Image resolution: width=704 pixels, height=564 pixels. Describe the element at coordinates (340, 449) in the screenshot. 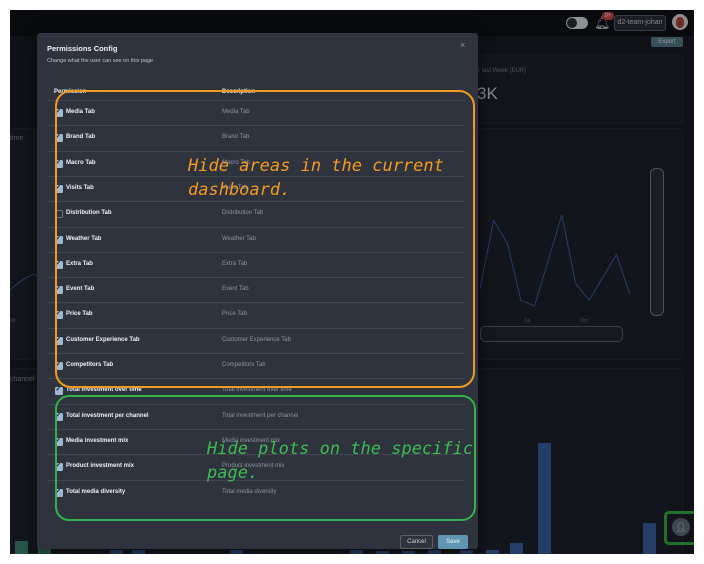

I see `annotation-line: Hide plots on the specific` at that location.